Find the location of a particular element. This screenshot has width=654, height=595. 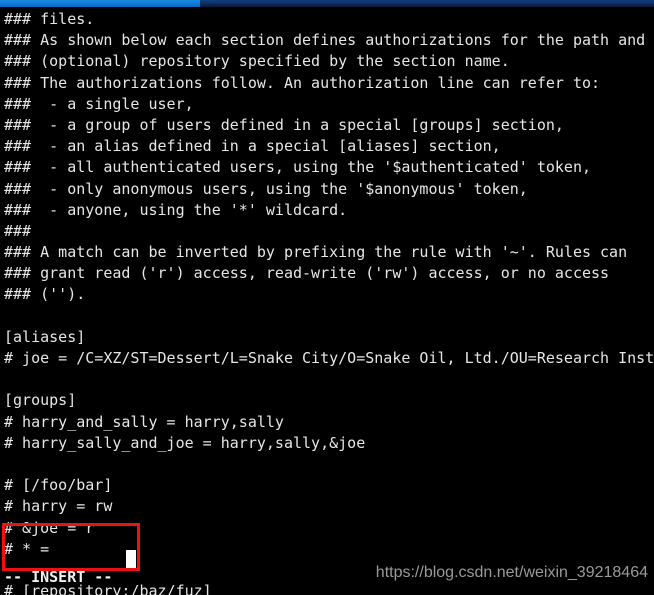

editor-line: # harry_sally_and_joe = harry,sally,&joe is located at coordinates (185, 442).